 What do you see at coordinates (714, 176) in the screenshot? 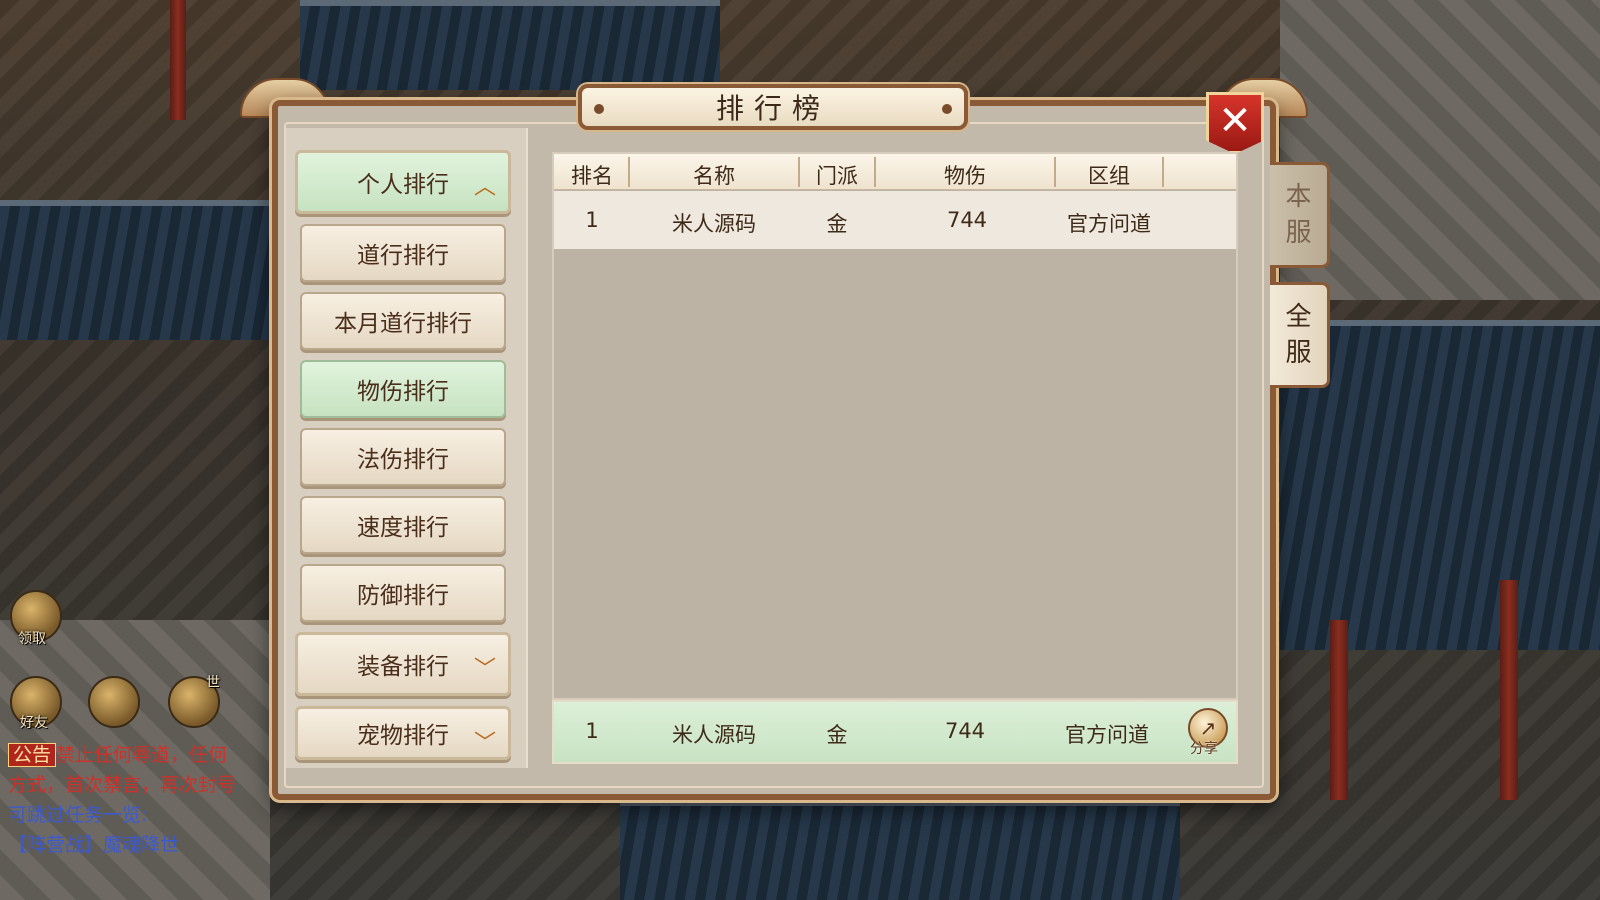
I see `column-header-name: 名称` at bounding box center [714, 176].